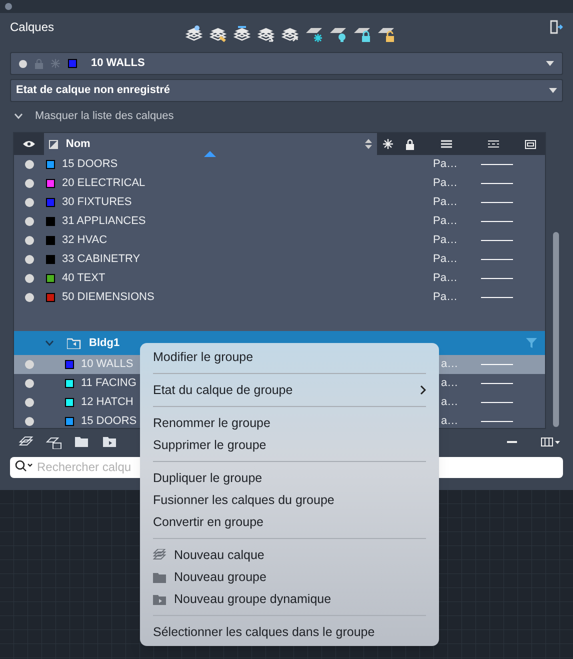 The image size is (573, 659). What do you see at coordinates (118, 64) in the screenshot?
I see `current-layer-name: 10 WALLS` at bounding box center [118, 64].